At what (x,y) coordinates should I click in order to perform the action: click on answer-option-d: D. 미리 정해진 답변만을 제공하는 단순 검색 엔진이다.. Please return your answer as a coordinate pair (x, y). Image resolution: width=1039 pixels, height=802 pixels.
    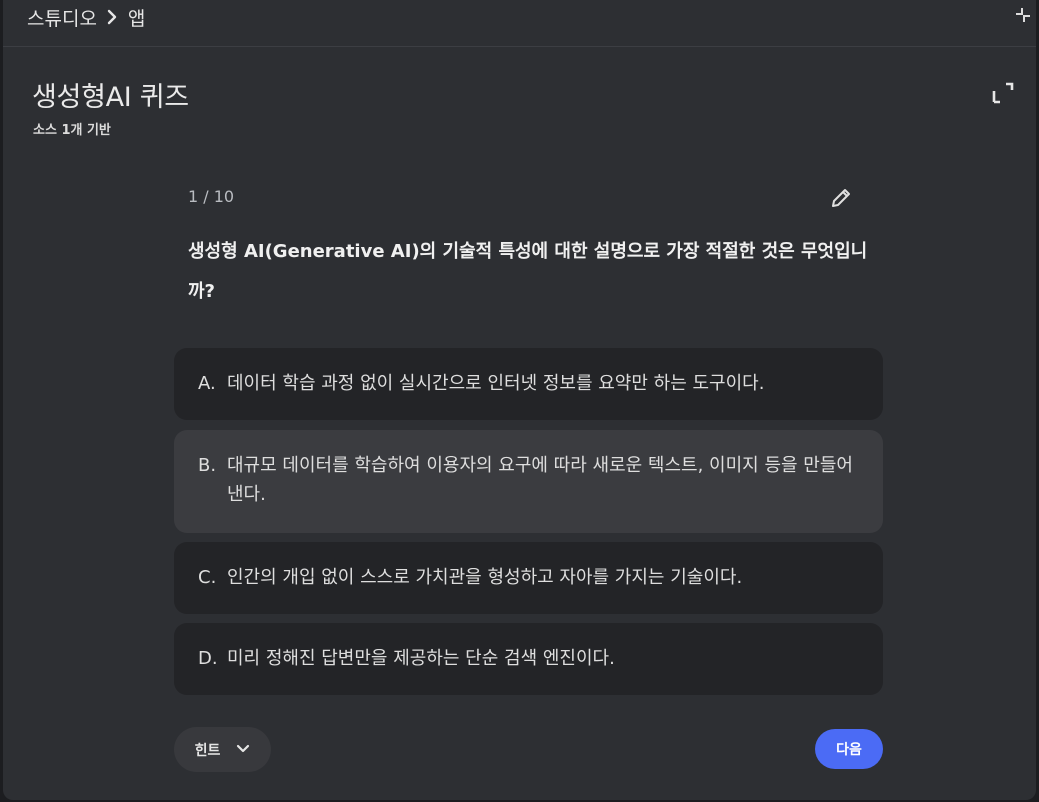
    Looking at the image, I should click on (528, 659).